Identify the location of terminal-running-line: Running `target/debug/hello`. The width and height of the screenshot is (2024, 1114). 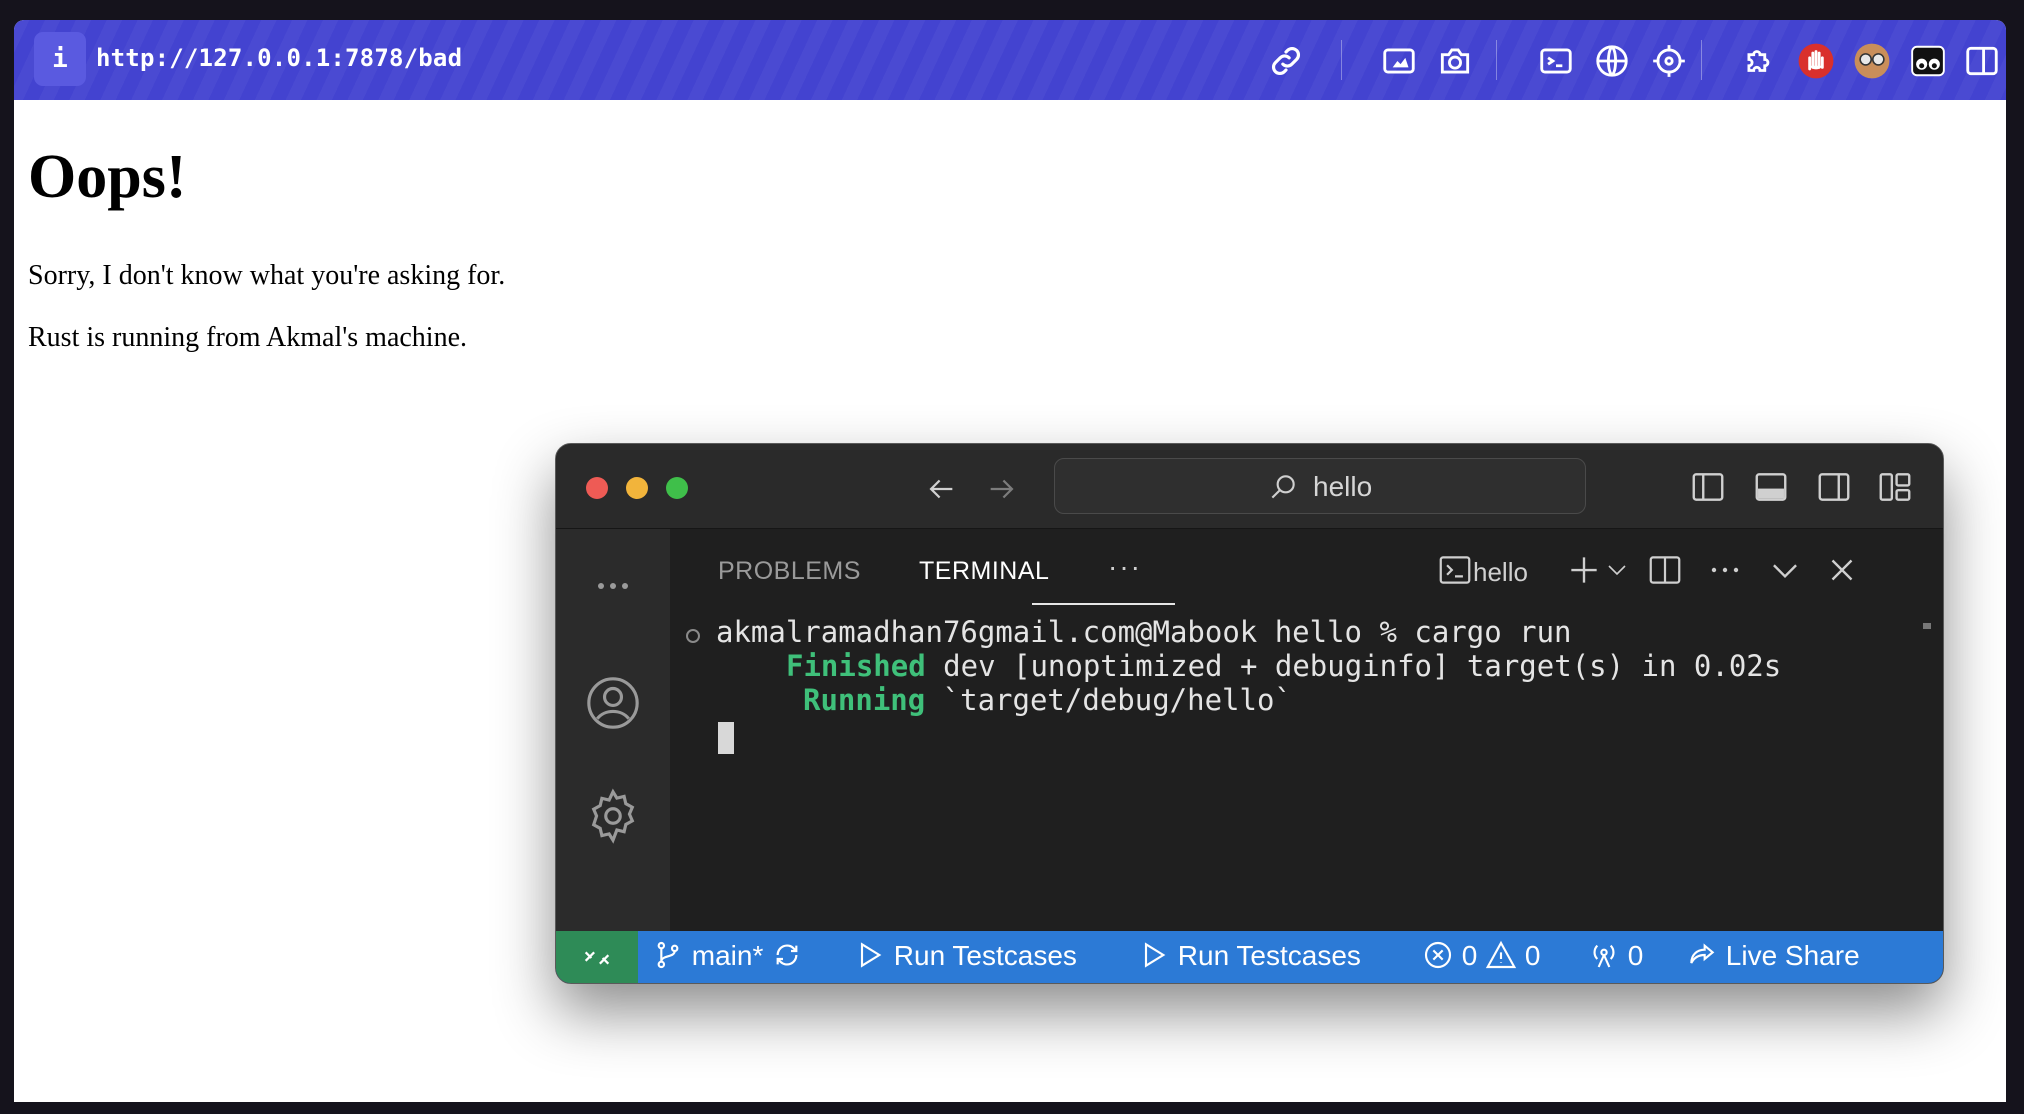
(1047, 700).